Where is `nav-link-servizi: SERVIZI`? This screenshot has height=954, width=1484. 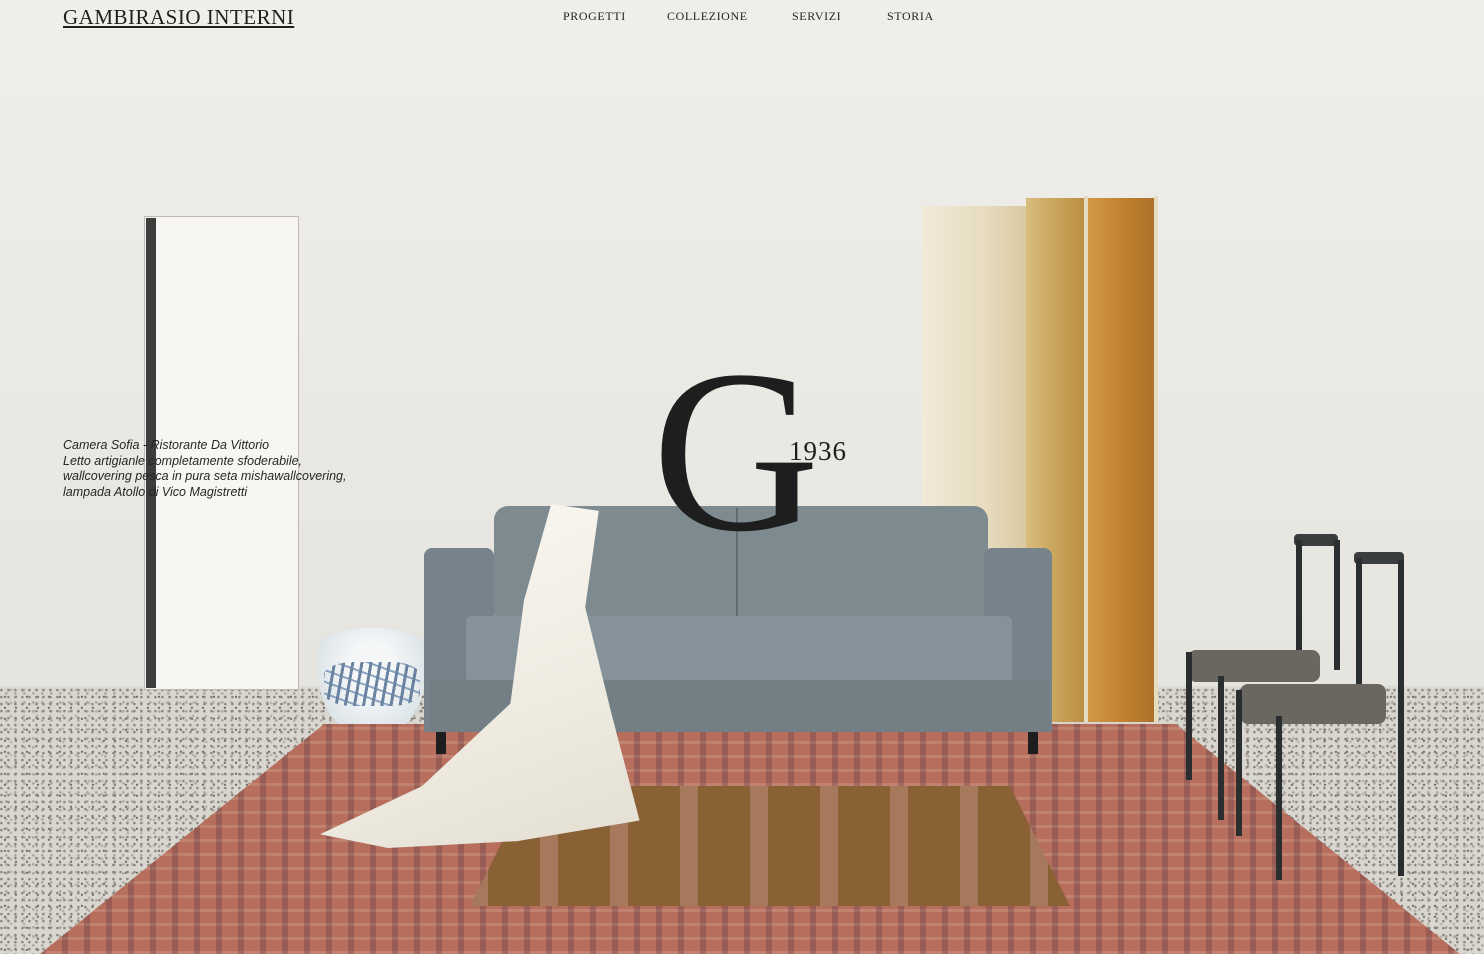
nav-link-servizi: SERVIZI is located at coordinates (816, 16).